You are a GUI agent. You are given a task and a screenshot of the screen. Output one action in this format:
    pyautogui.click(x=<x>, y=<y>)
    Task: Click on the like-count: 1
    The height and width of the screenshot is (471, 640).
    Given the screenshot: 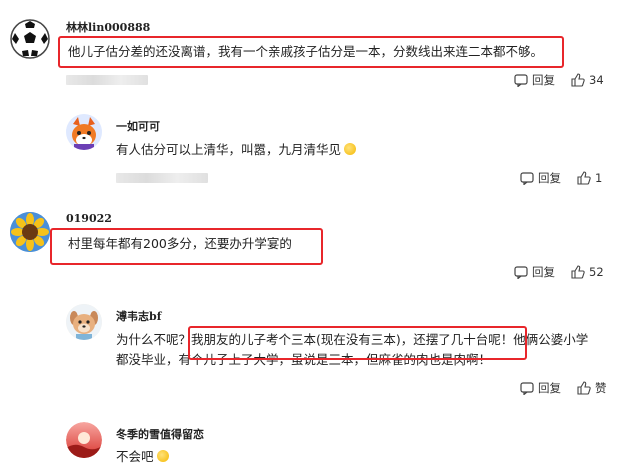 What is the action you would take?
    pyautogui.click(x=599, y=178)
    